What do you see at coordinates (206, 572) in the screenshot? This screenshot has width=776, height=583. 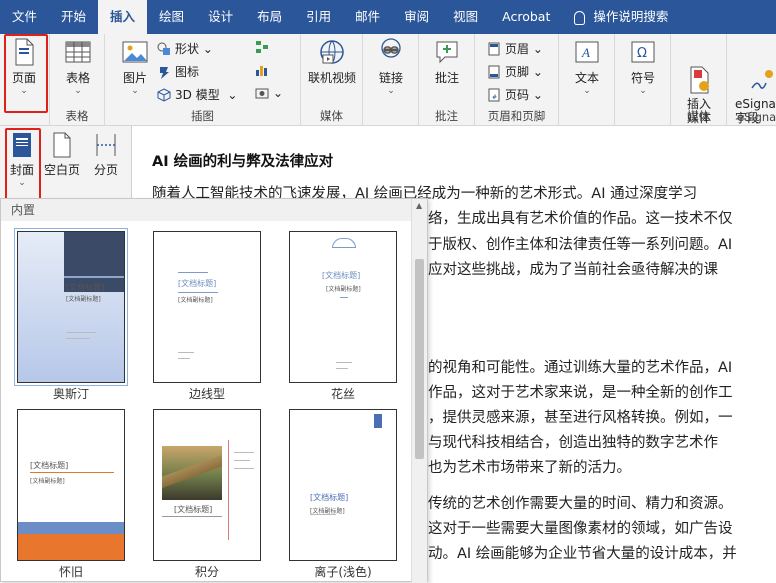 I see `cover-label-integral: 积分` at bounding box center [206, 572].